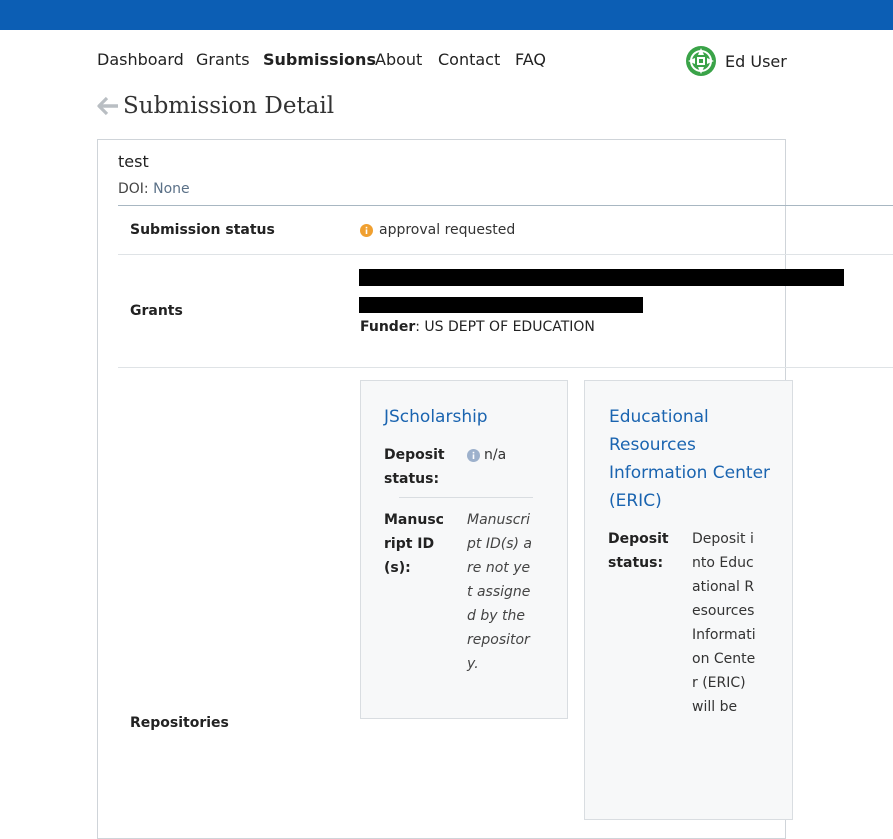  What do you see at coordinates (366, 230) in the screenshot?
I see `warning-circle-icon` at bounding box center [366, 230].